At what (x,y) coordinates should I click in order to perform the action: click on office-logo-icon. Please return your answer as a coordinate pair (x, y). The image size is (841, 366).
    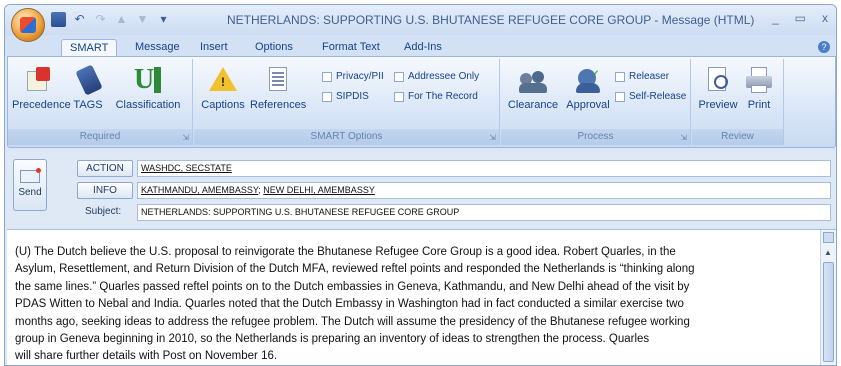
    Looking at the image, I should click on (28, 25).